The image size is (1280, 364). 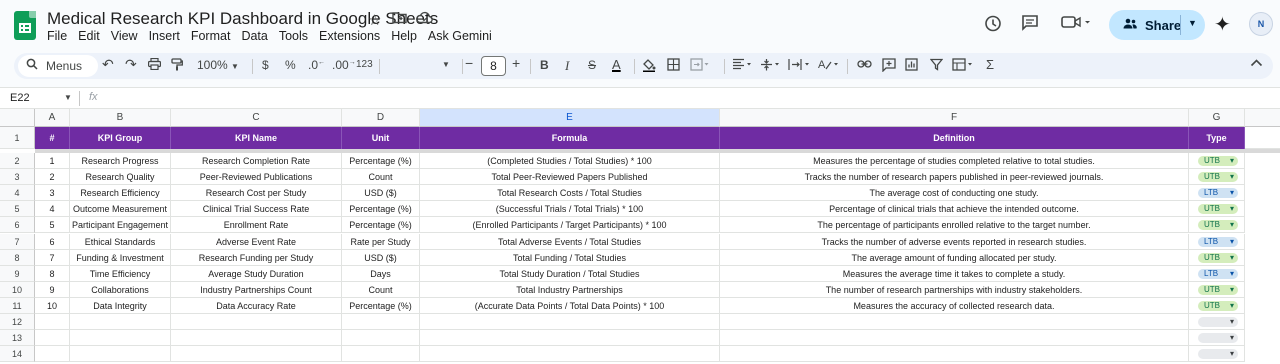 I want to click on table-cell: Data Integrity, so click(x=120, y=305).